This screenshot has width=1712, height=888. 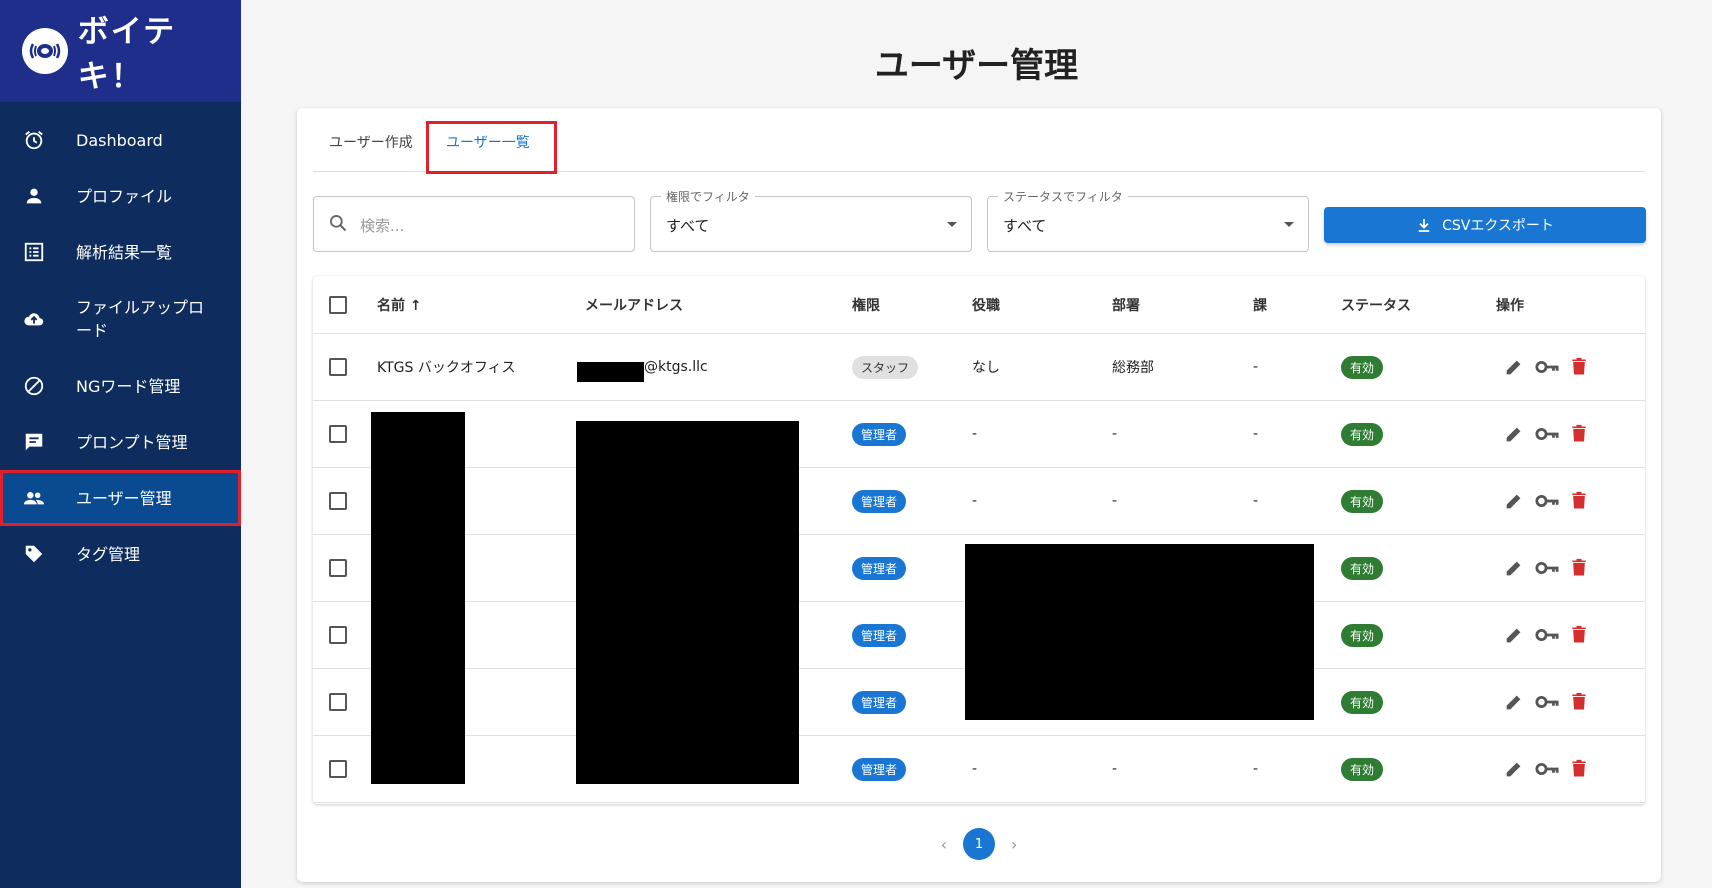 I want to click on logo-icon, so click(x=45, y=51).